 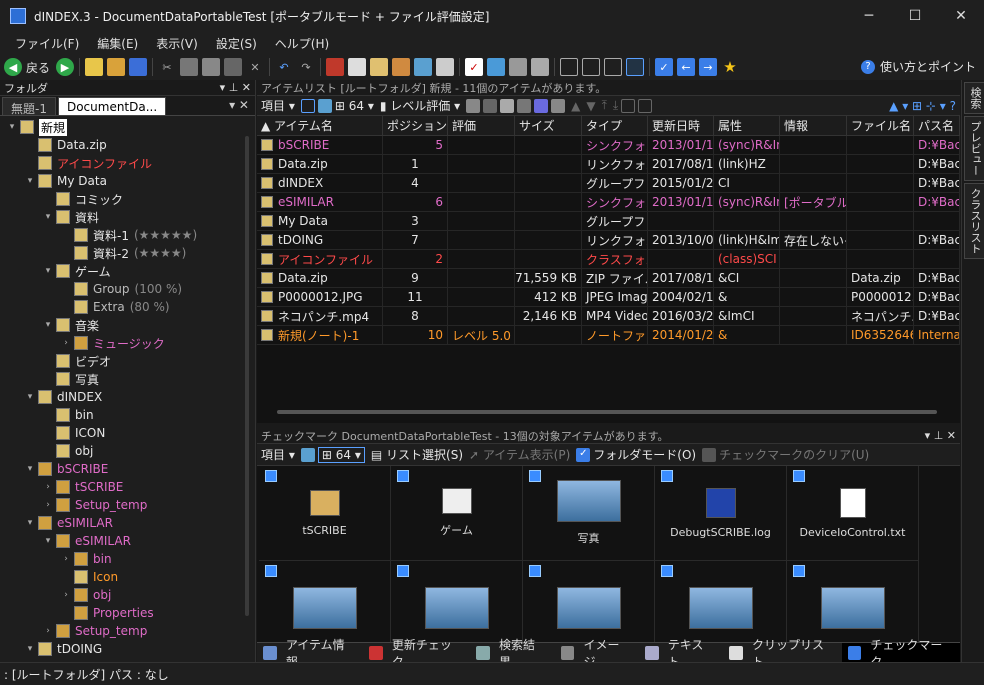 What do you see at coordinates (127, 559) in the screenshot?
I see `tree-node: › bin` at bounding box center [127, 559].